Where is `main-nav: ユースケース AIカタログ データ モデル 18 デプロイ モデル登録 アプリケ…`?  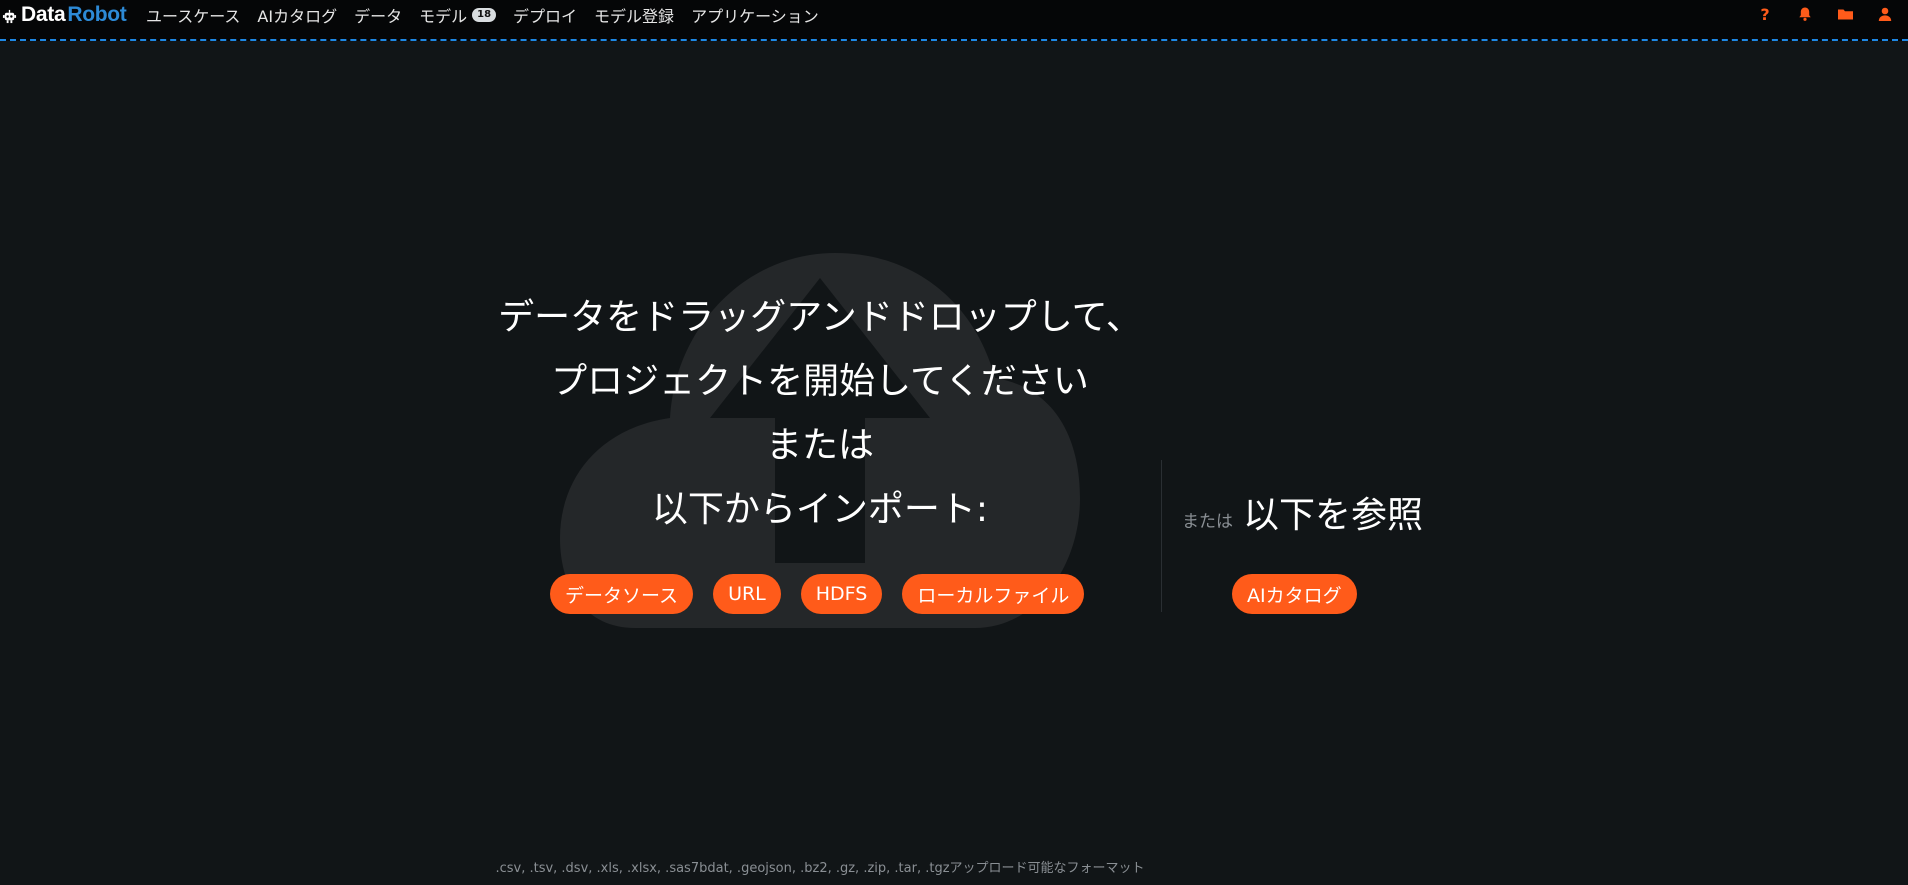
main-nav: ユースケース AIカタログ データ モデル 18 デプロイ モデル登録 アプリケ… is located at coordinates (491, 15).